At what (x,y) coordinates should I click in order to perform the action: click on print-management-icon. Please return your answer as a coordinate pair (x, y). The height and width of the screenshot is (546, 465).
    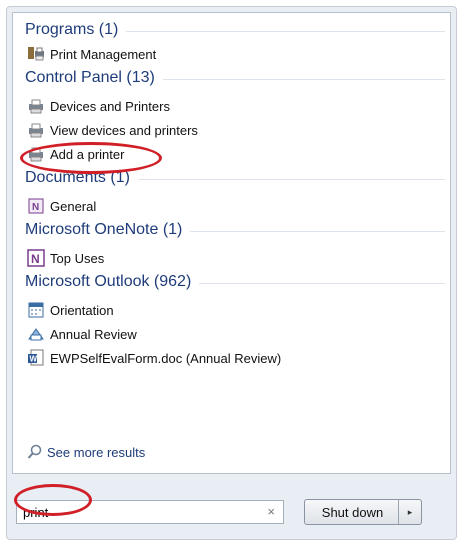
    Looking at the image, I should click on (36, 54).